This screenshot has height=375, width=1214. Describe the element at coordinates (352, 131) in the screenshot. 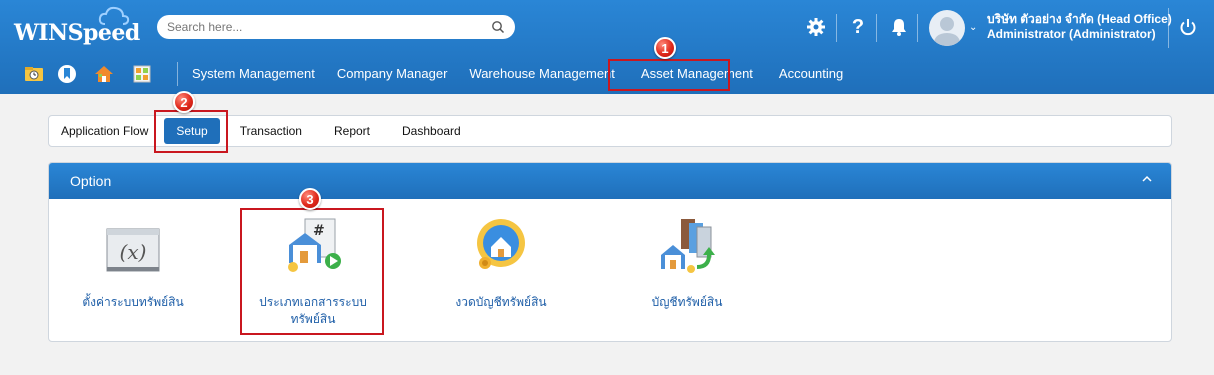

I see `tab-report: Report` at that location.